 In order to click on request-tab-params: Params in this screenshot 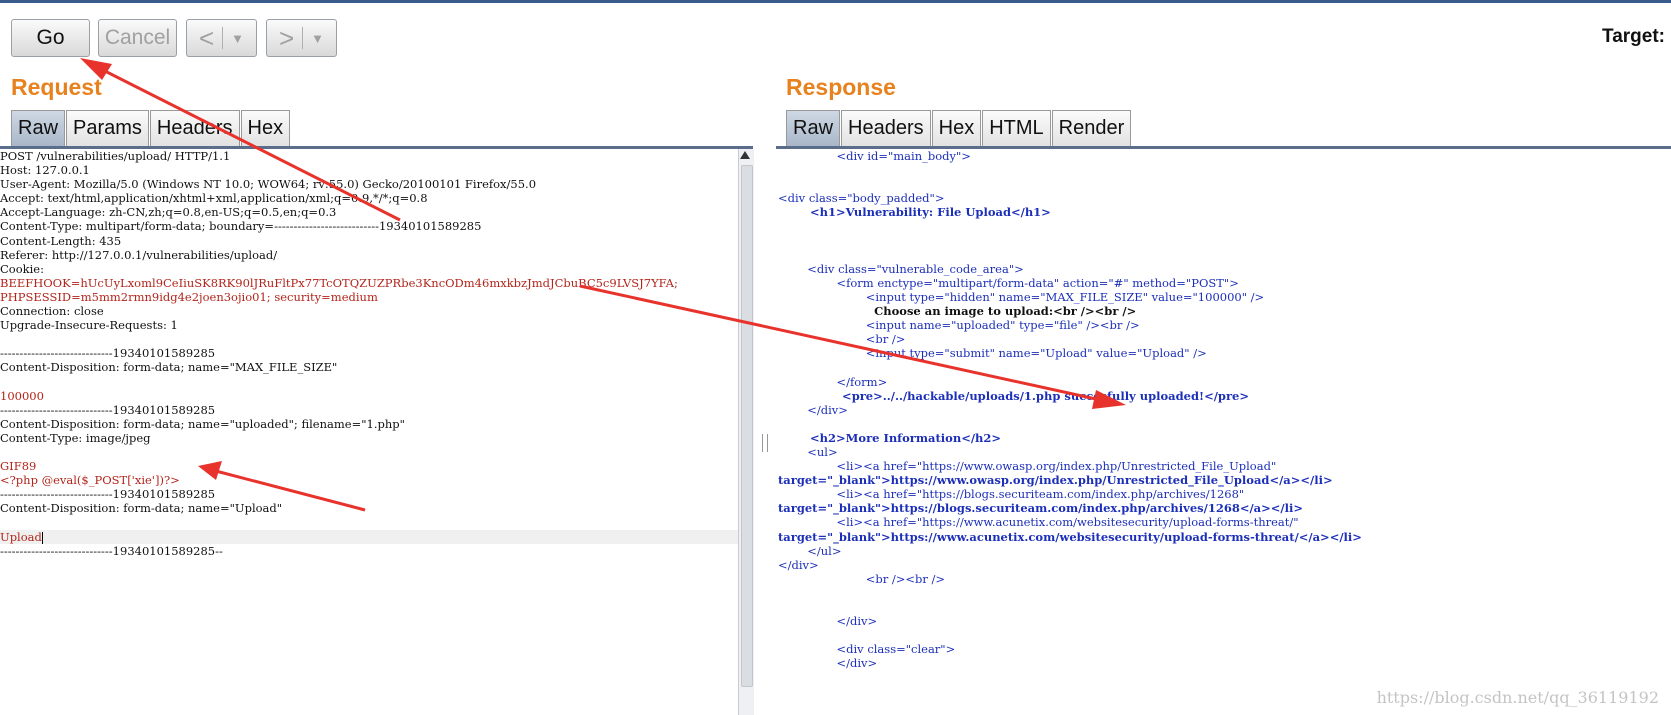, I will do `click(107, 128)`.